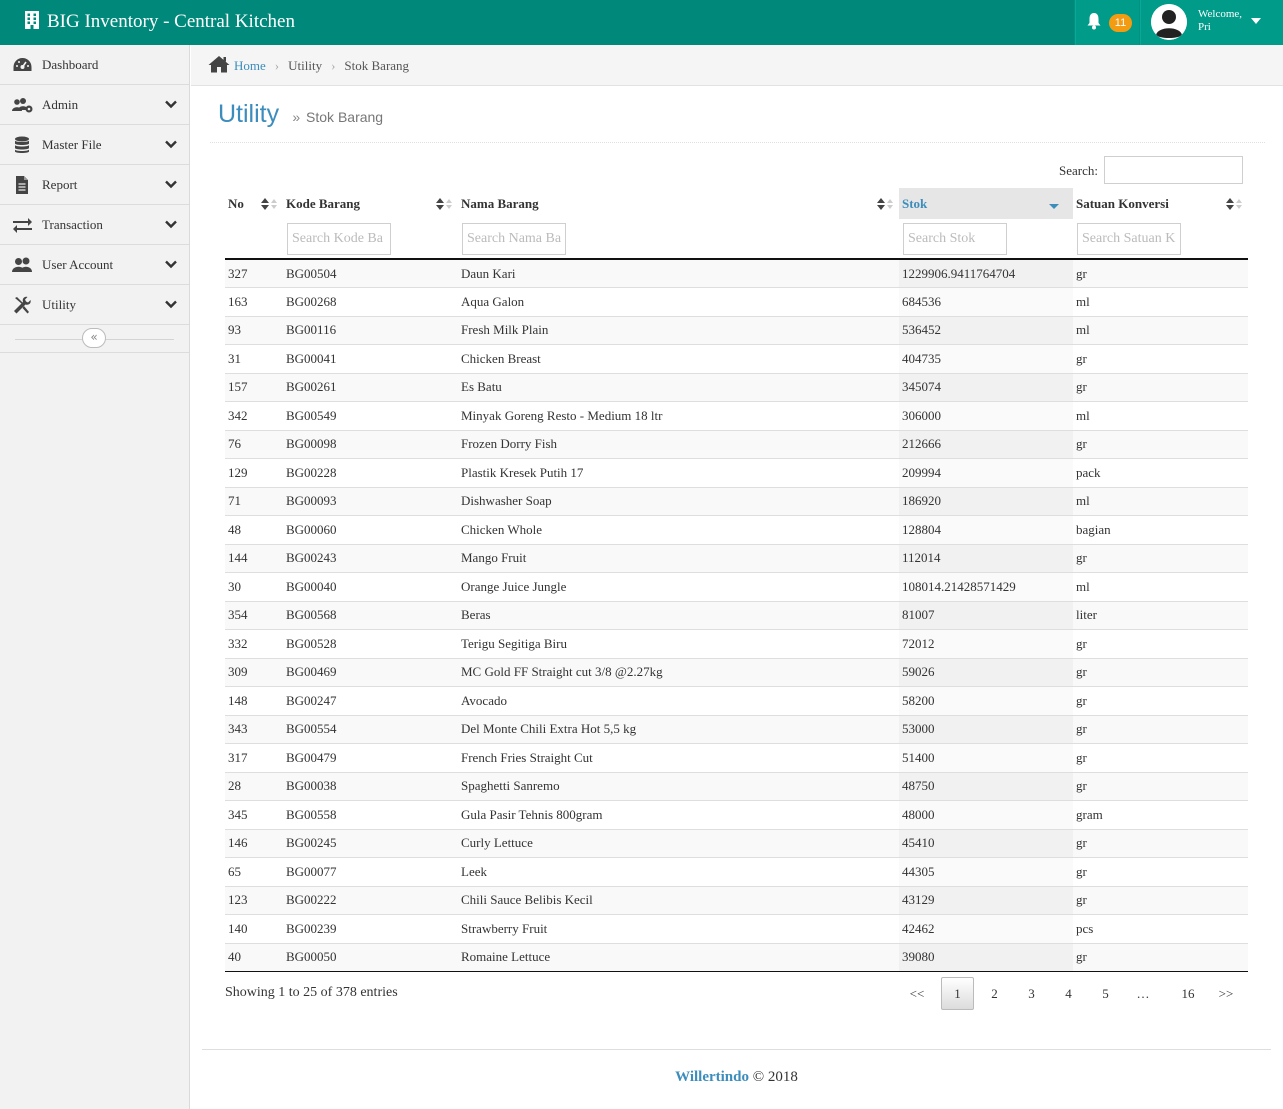 This screenshot has width=1283, height=1109. What do you see at coordinates (736, 872) in the screenshot?
I see `table-row: 65 BG00077 Leek 44305 gr` at bounding box center [736, 872].